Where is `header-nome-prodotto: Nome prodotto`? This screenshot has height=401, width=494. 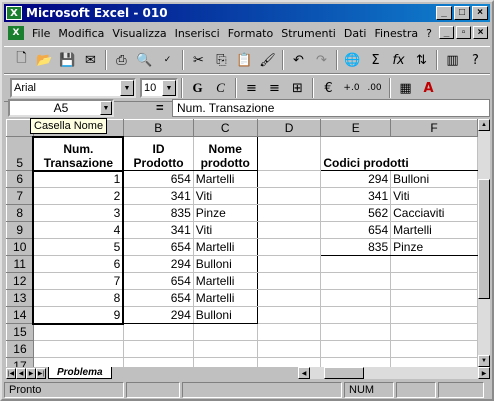 header-nome-prodotto: Nome prodotto is located at coordinates (225, 153).